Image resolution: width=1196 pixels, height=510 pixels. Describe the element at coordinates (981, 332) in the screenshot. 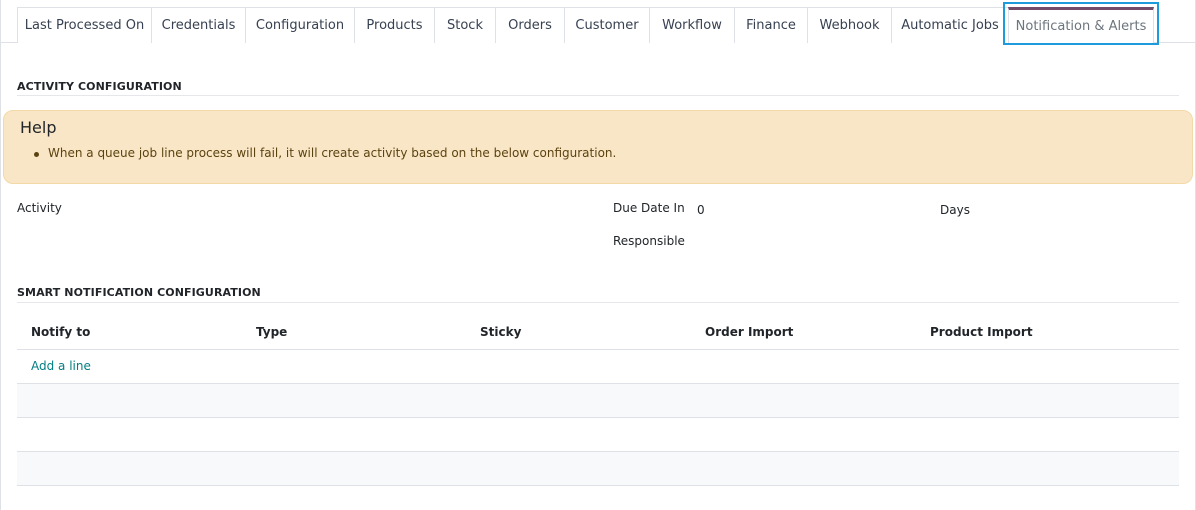

I see `column-product-import: Product Import` at that location.